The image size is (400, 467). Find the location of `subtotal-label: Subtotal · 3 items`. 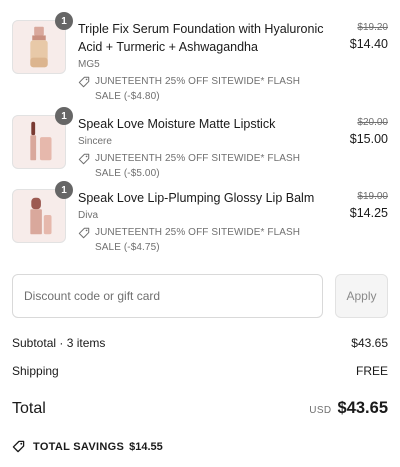

subtotal-label: Subtotal · 3 items is located at coordinates (59, 343).